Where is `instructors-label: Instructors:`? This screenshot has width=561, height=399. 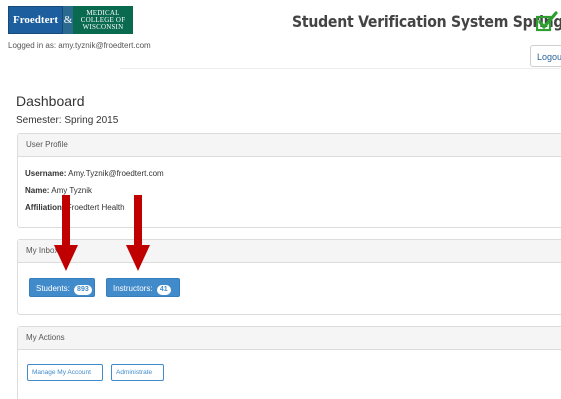 instructors-label: Instructors: is located at coordinates (133, 288).